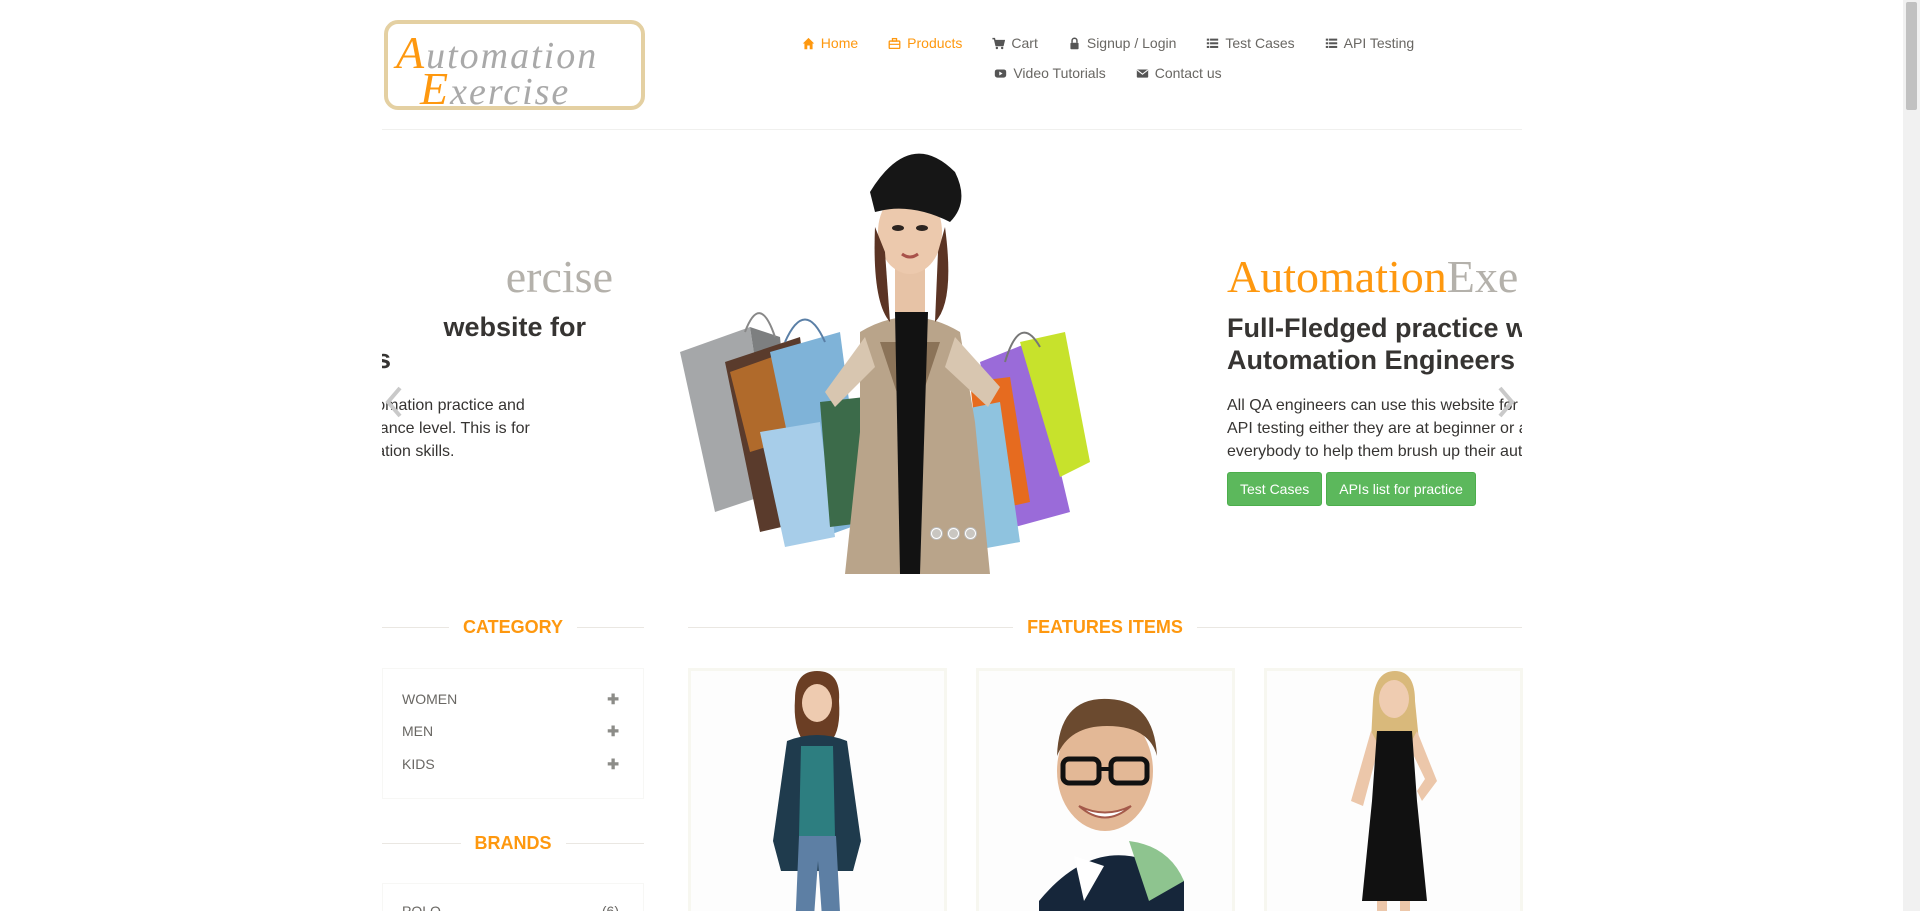 The width and height of the screenshot is (1920, 911). What do you see at coordinates (1122, 43) in the screenshot?
I see `nav-signup-login: Signup / Login` at bounding box center [1122, 43].